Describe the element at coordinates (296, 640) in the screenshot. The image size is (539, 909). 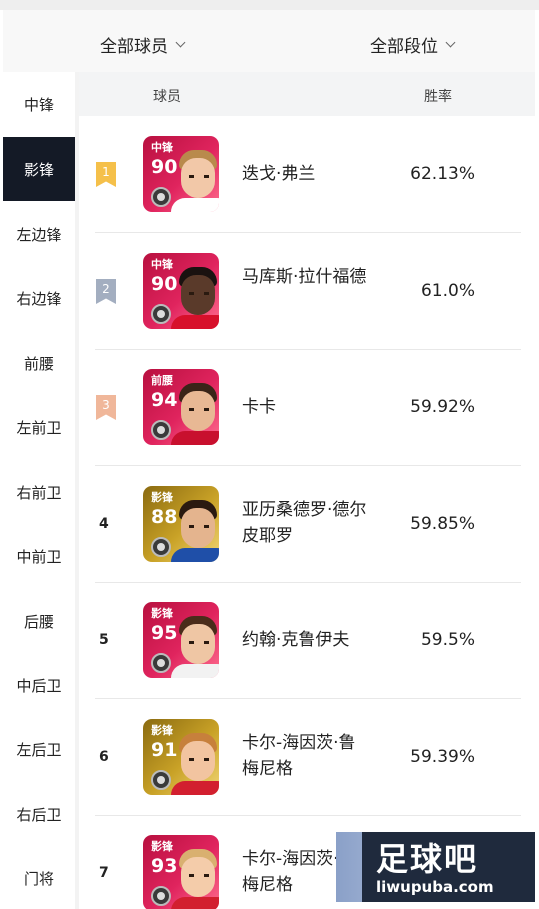
I see `player-name: 约翰·克鲁伊夫` at that location.